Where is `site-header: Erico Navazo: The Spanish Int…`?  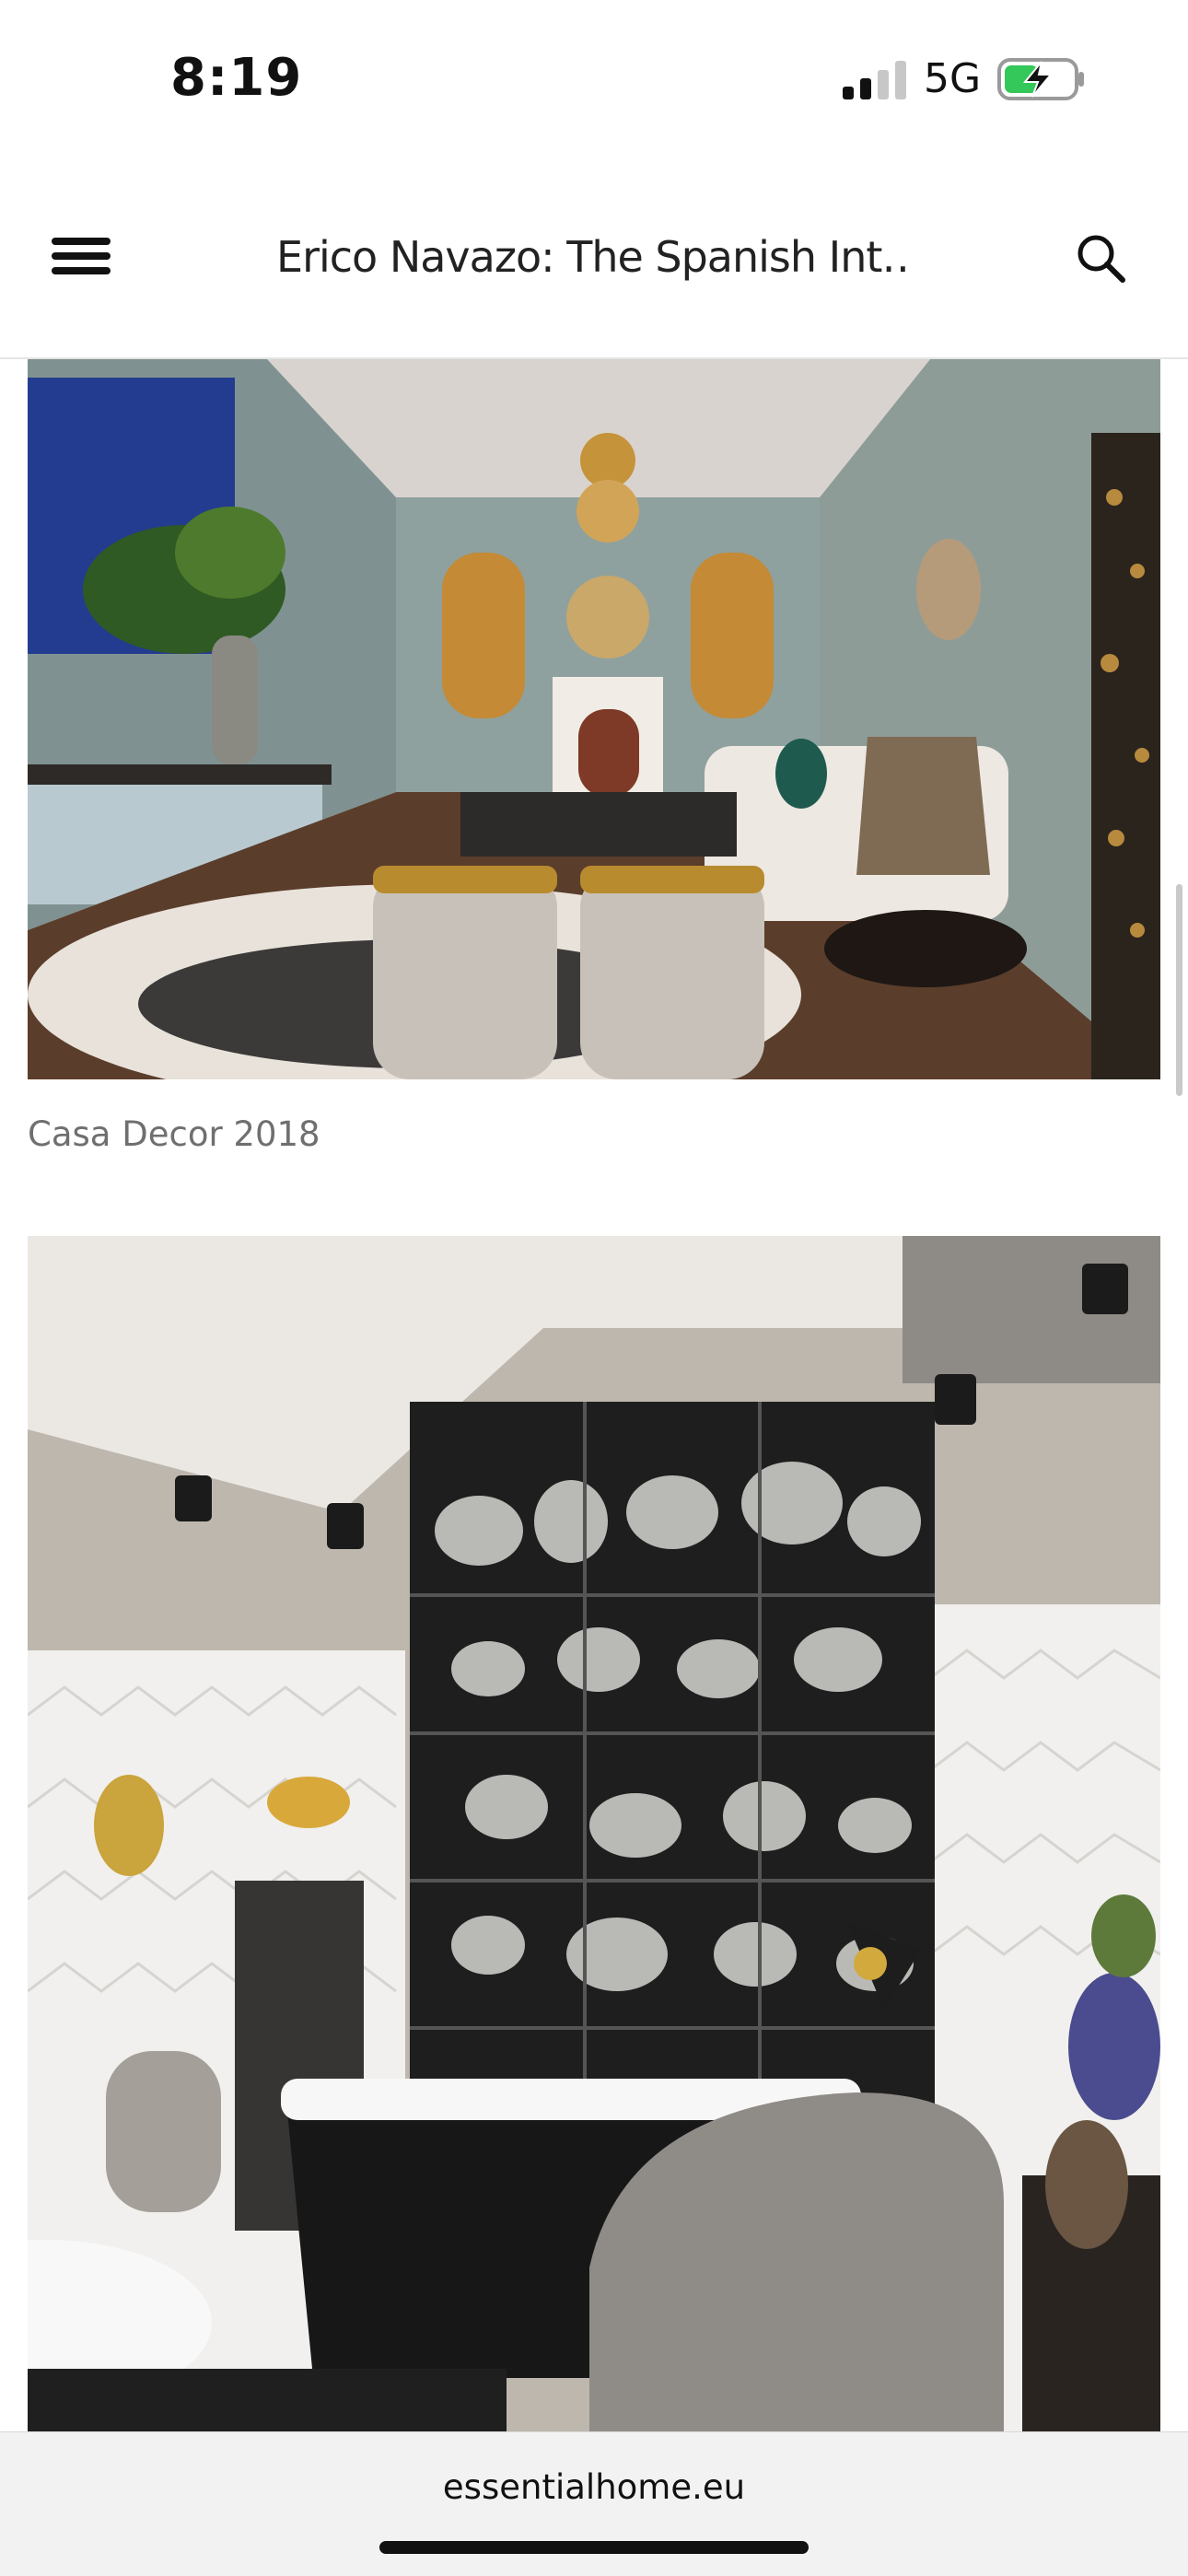 site-header: Erico Navazo: The Spanish Int… is located at coordinates (594, 258).